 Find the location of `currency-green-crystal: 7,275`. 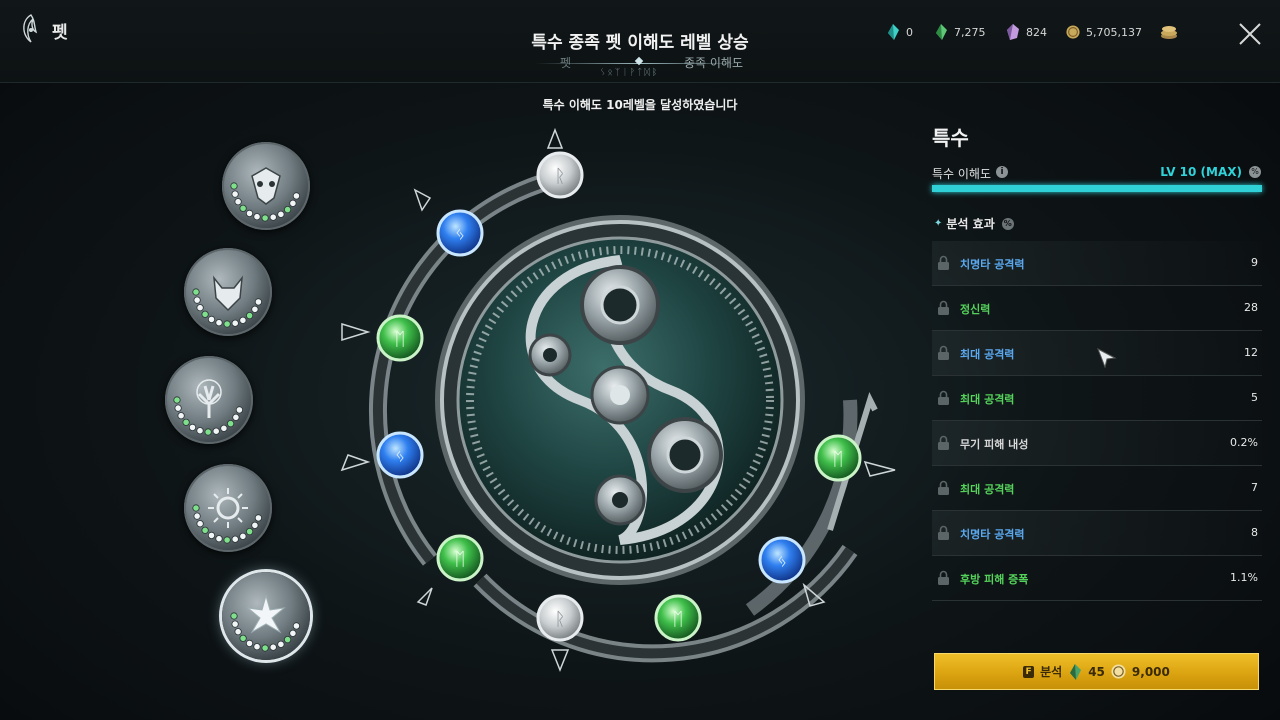

currency-green-crystal: 7,275 is located at coordinates (960, 32).